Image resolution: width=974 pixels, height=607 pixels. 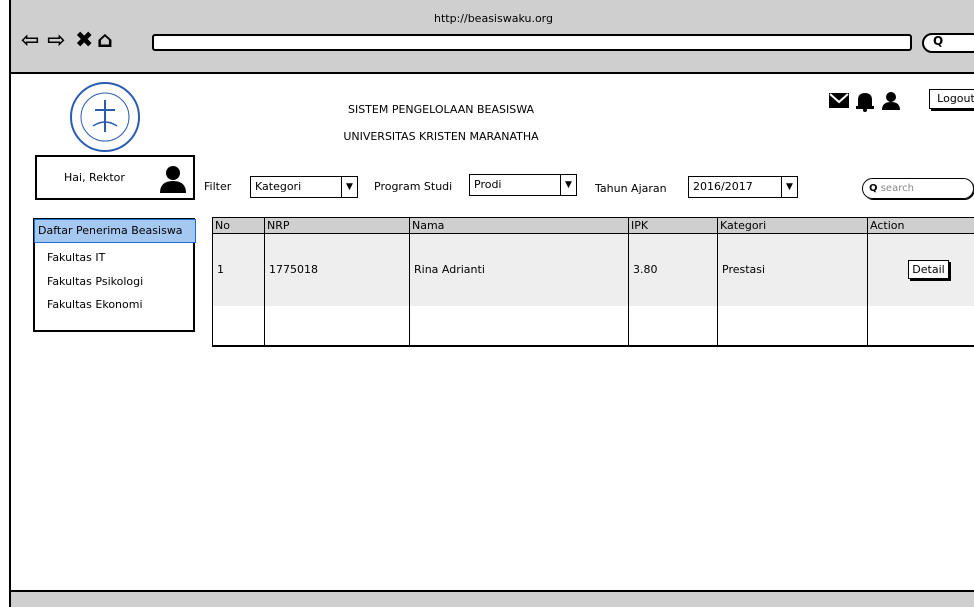 I want to click on search-placeholder: search, so click(x=897, y=188).